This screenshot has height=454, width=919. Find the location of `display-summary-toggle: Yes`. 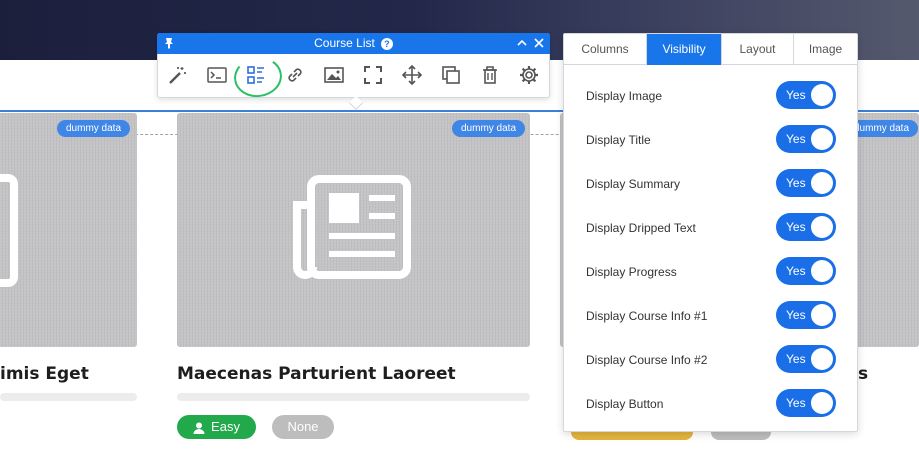

display-summary-toggle: Yes is located at coordinates (806, 183).